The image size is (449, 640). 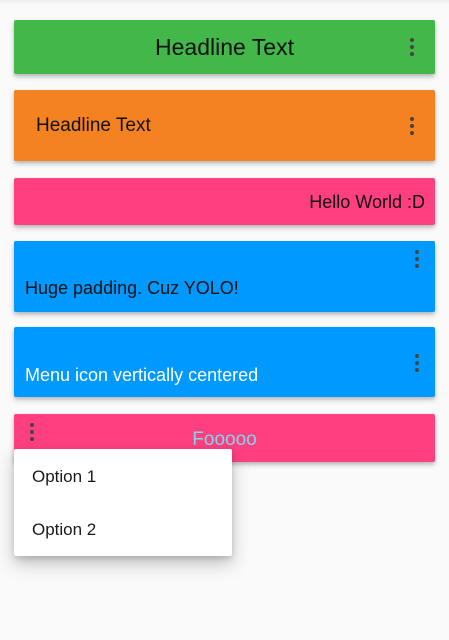 I want to click on toolbar-title: Huge padding. Cuz YOLO!, so click(x=132, y=288).